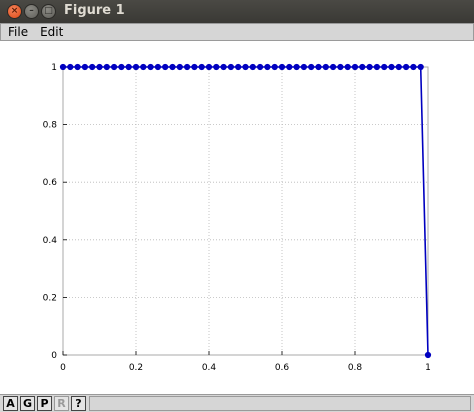 This screenshot has width=474, height=412. I want to click on y-tick-label: 0.8, so click(50, 126).